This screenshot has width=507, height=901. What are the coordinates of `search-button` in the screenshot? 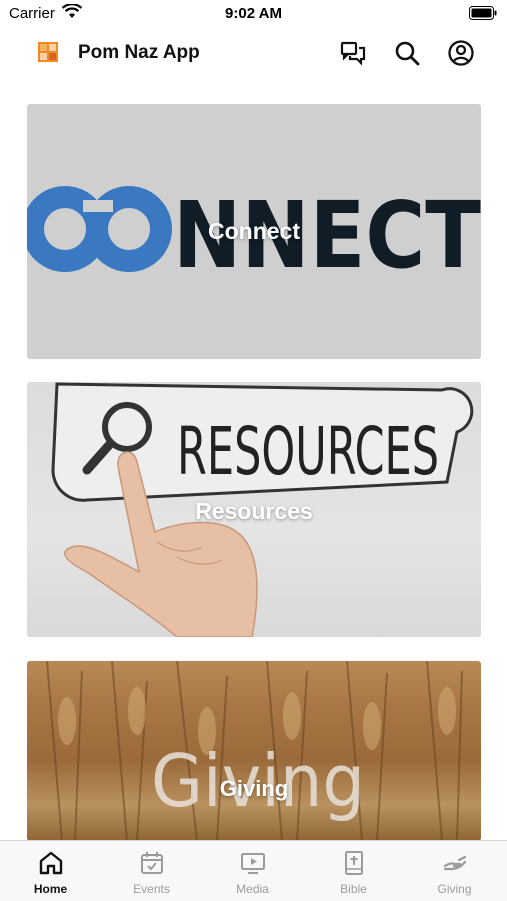 It's located at (407, 53).